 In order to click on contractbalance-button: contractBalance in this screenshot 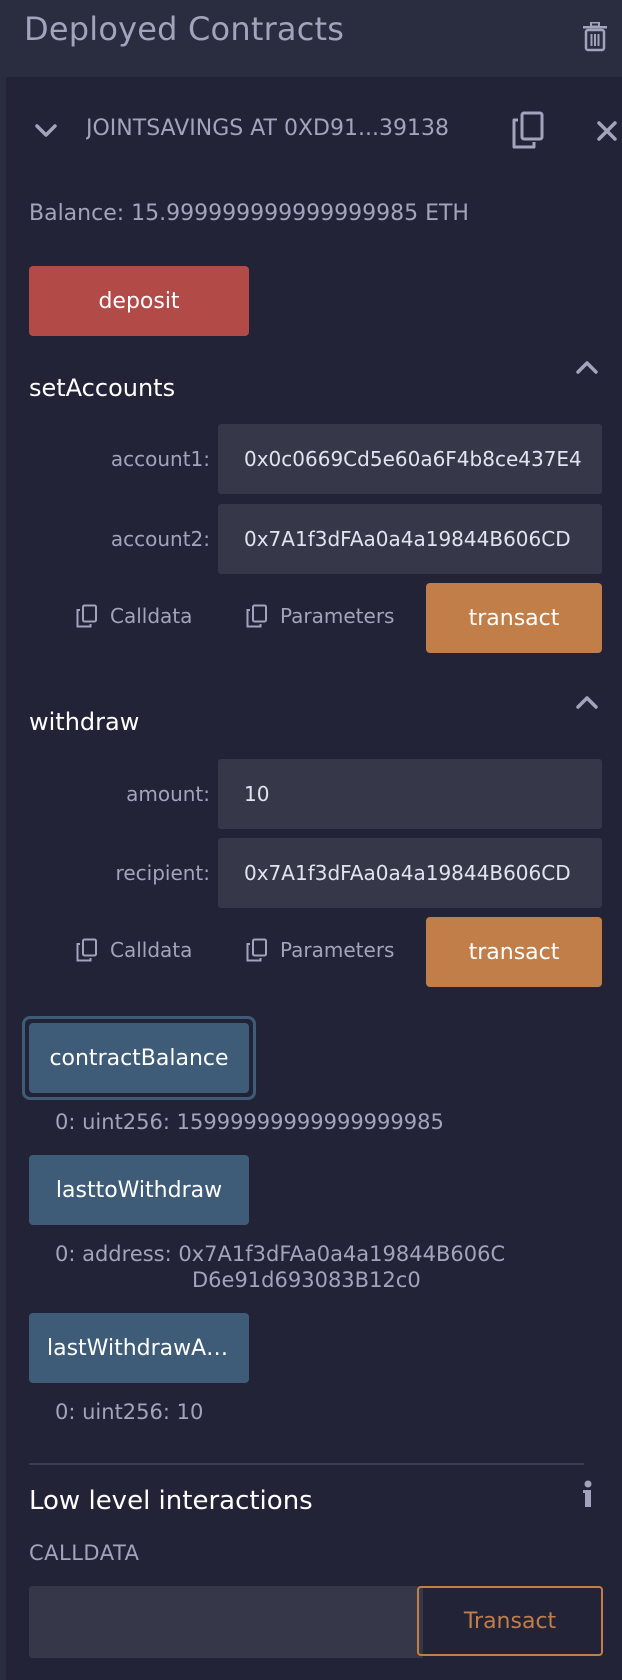, I will do `click(139, 1058)`.